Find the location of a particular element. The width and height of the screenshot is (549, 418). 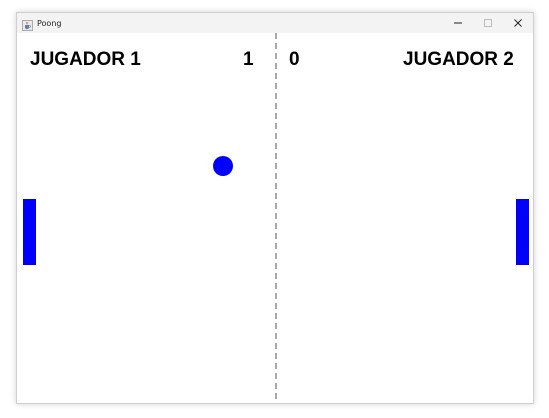

center-divider is located at coordinates (276, 218).